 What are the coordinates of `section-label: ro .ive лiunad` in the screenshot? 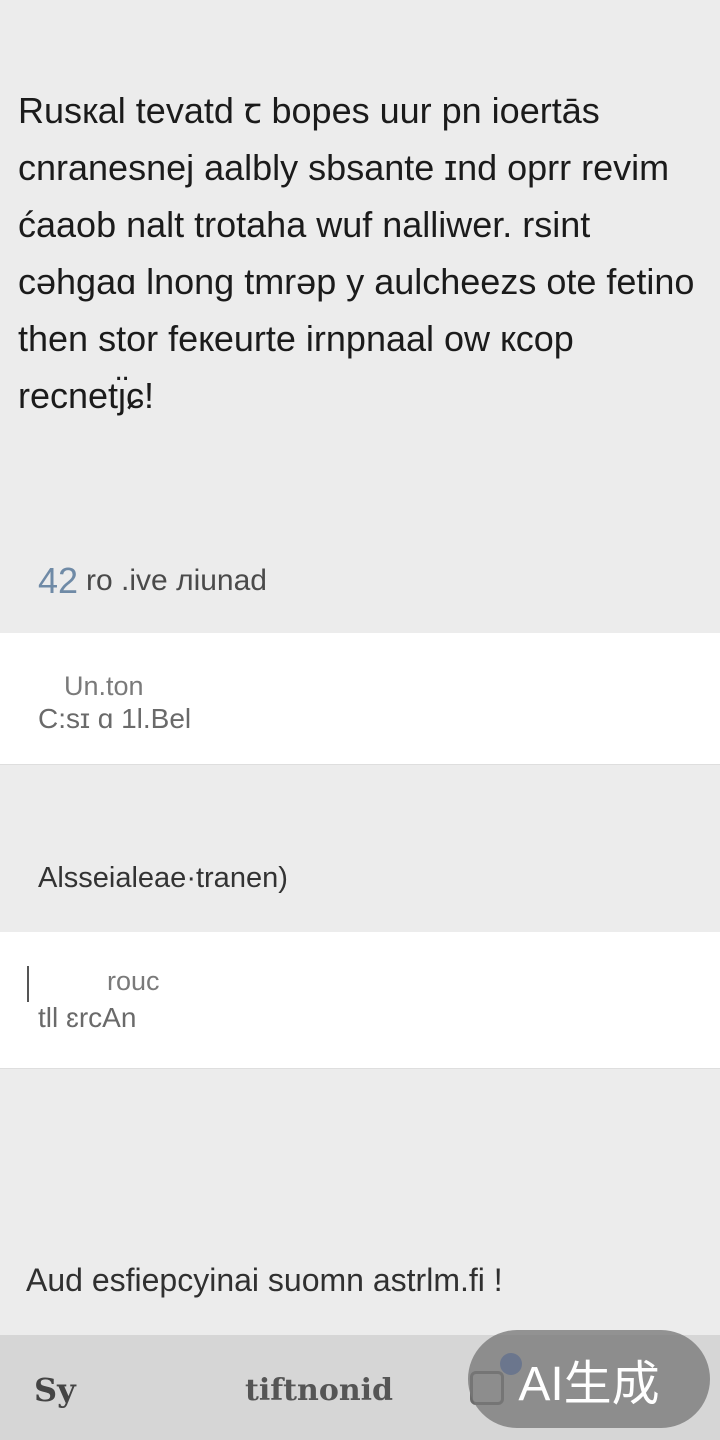 It's located at (176, 580).